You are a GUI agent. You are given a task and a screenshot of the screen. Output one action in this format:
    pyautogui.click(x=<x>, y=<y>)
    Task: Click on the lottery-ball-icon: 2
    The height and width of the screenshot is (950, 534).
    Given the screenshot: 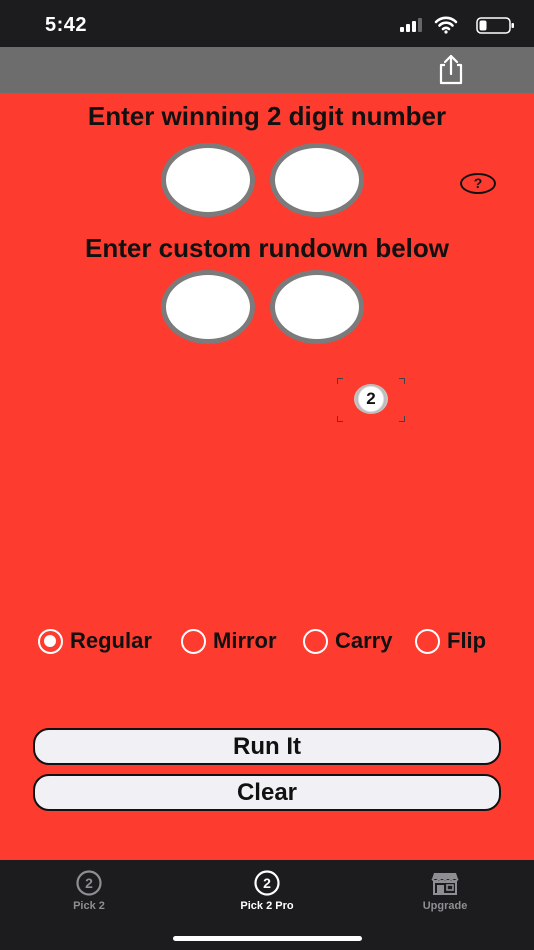 What is the action you would take?
    pyautogui.click(x=371, y=399)
    